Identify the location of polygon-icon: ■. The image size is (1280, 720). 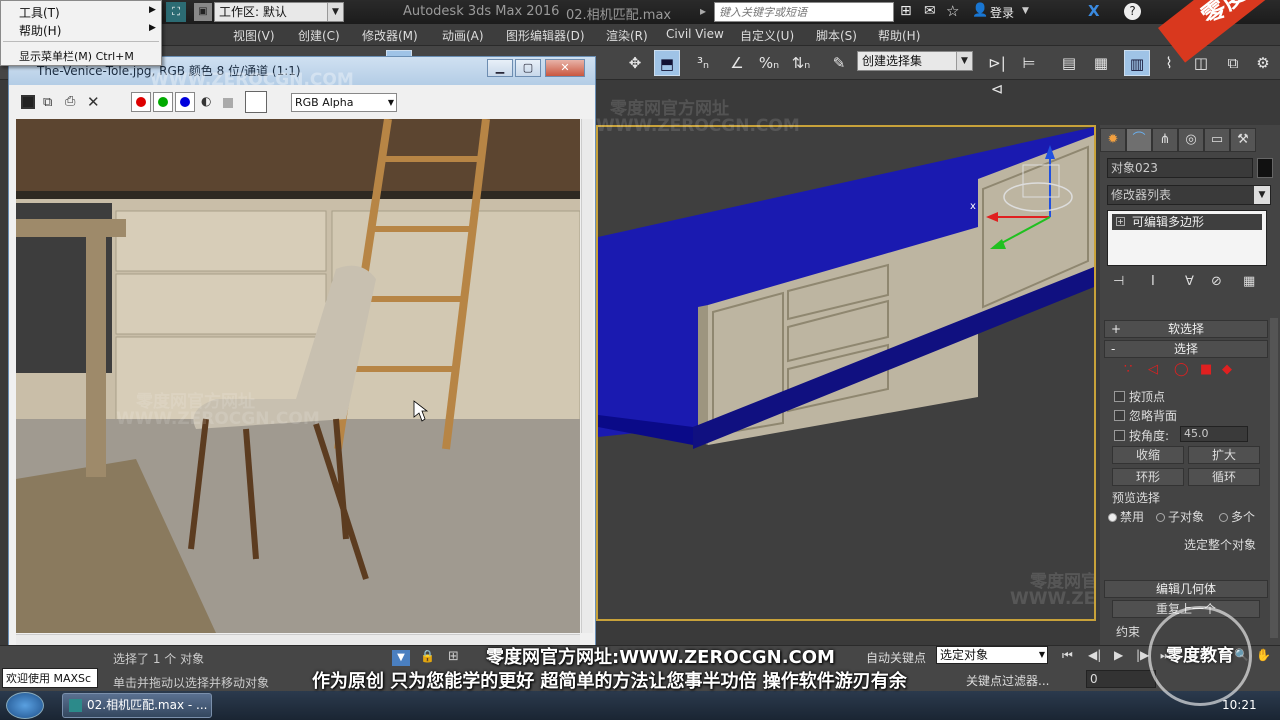
(1206, 369).